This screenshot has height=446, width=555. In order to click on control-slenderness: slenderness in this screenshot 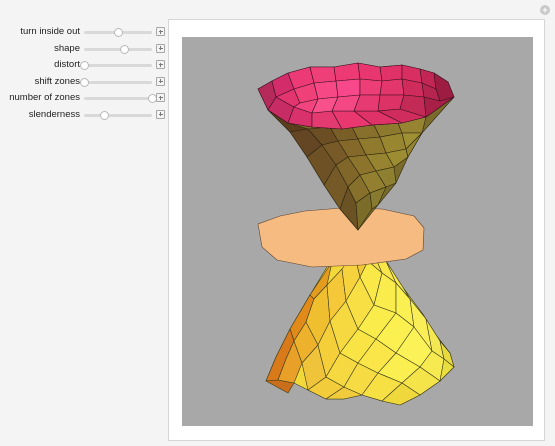, I will do `click(85, 115)`.